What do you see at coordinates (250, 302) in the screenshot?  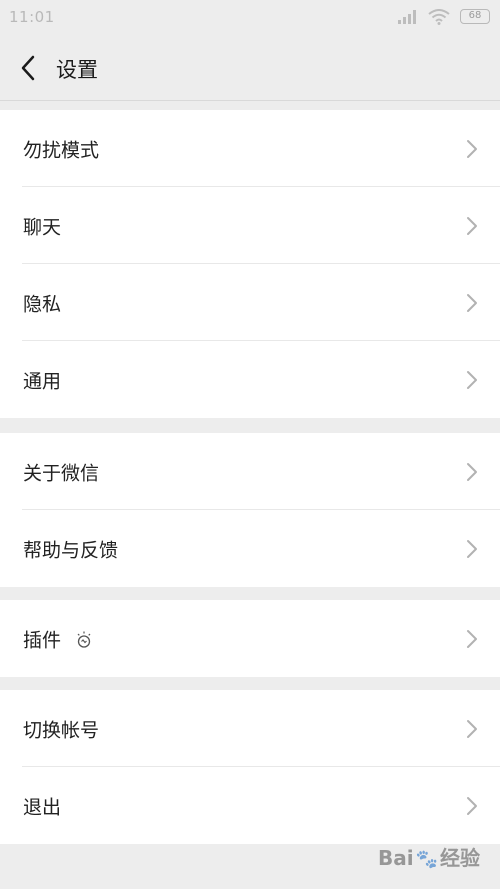 I see `setting-row-privacy: 隐私` at bounding box center [250, 302].